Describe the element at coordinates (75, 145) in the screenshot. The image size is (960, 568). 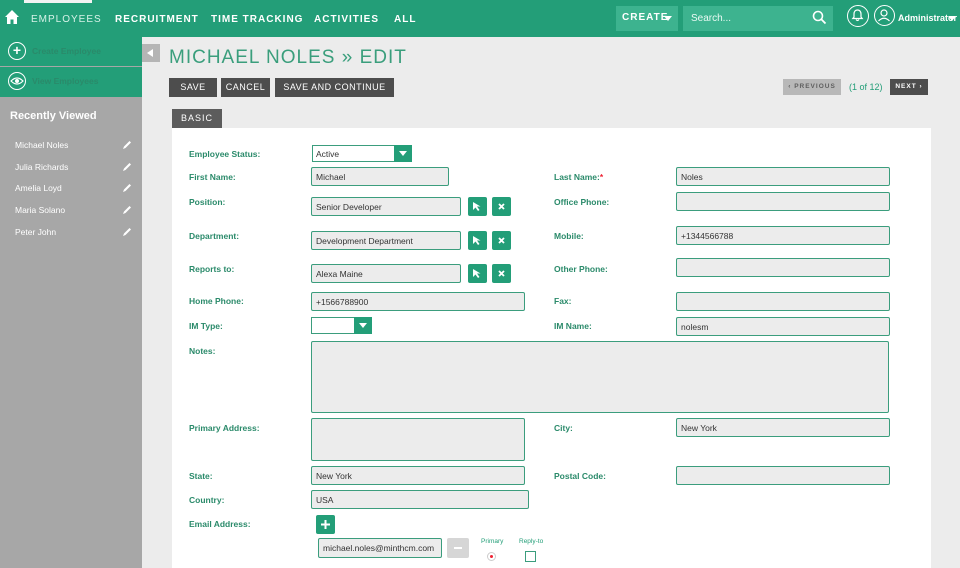
I see `recent-item: Michael Noles` at that location.